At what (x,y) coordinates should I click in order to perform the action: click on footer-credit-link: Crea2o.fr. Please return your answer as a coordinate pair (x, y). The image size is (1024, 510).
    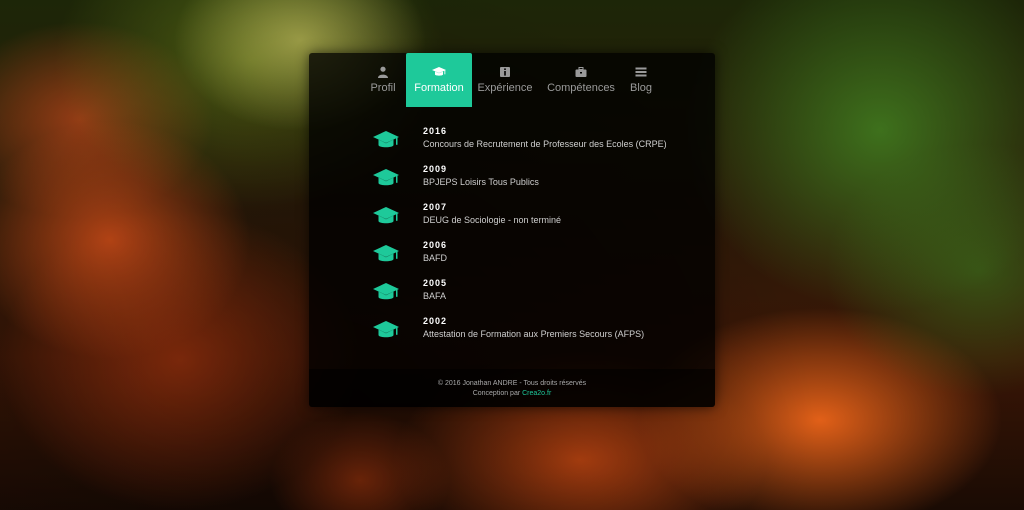
    Looking at the image, I should click on (536, 393).